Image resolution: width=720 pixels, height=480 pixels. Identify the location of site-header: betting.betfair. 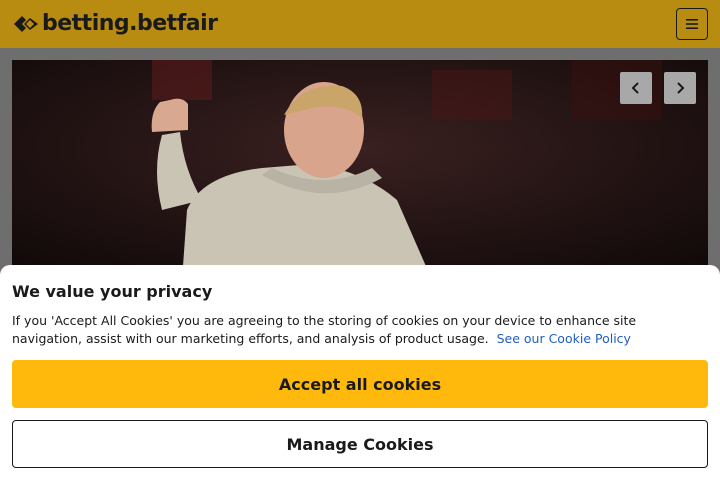
(360, 24).